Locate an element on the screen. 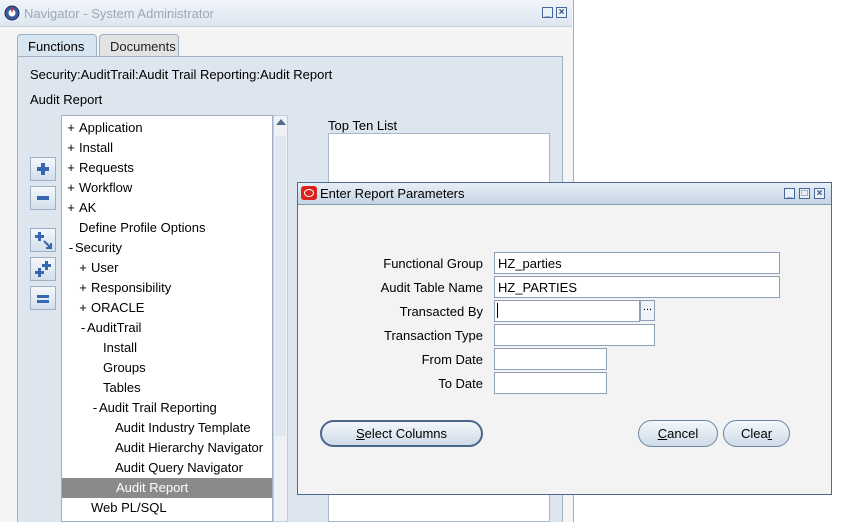  cancel-button: Cancel is located at coordinates (678, 433).